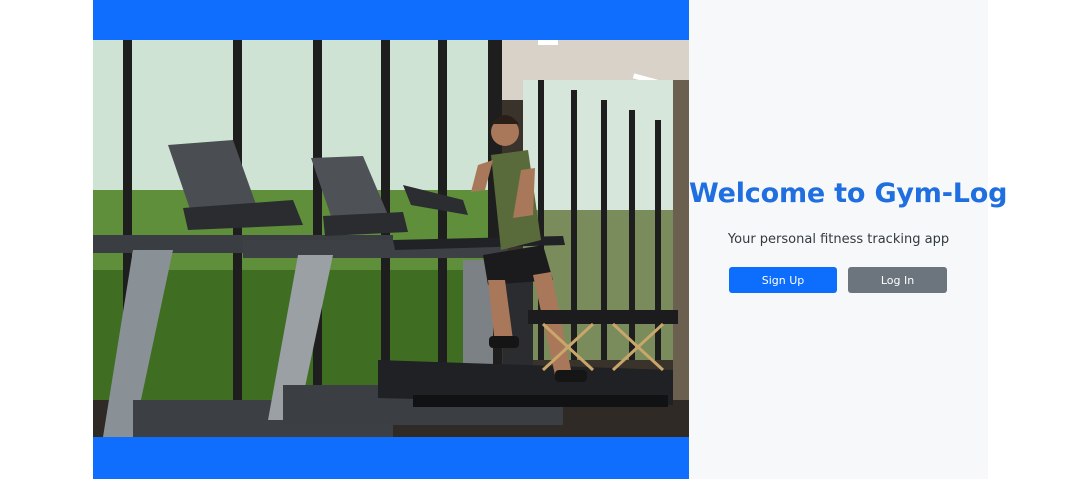 The height and width of the screenshot is (479, 1080). What do you see at coordinates (838, 239) in the screenshot?
I see `welcome-subtitle: Your personal fitness tracking app` at bounding box center [838, 239].